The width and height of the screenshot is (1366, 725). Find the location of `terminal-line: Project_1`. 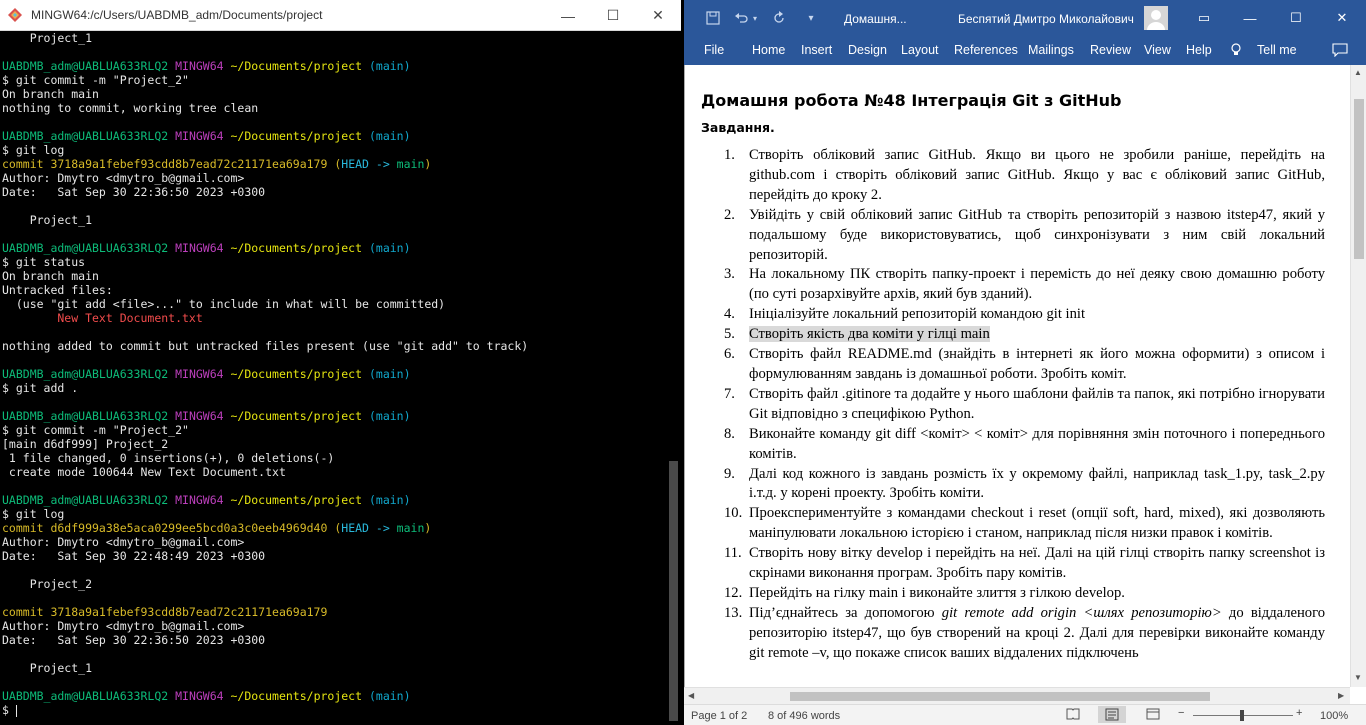

terminal-line: Project_1 is located at coordinates (47, 668).